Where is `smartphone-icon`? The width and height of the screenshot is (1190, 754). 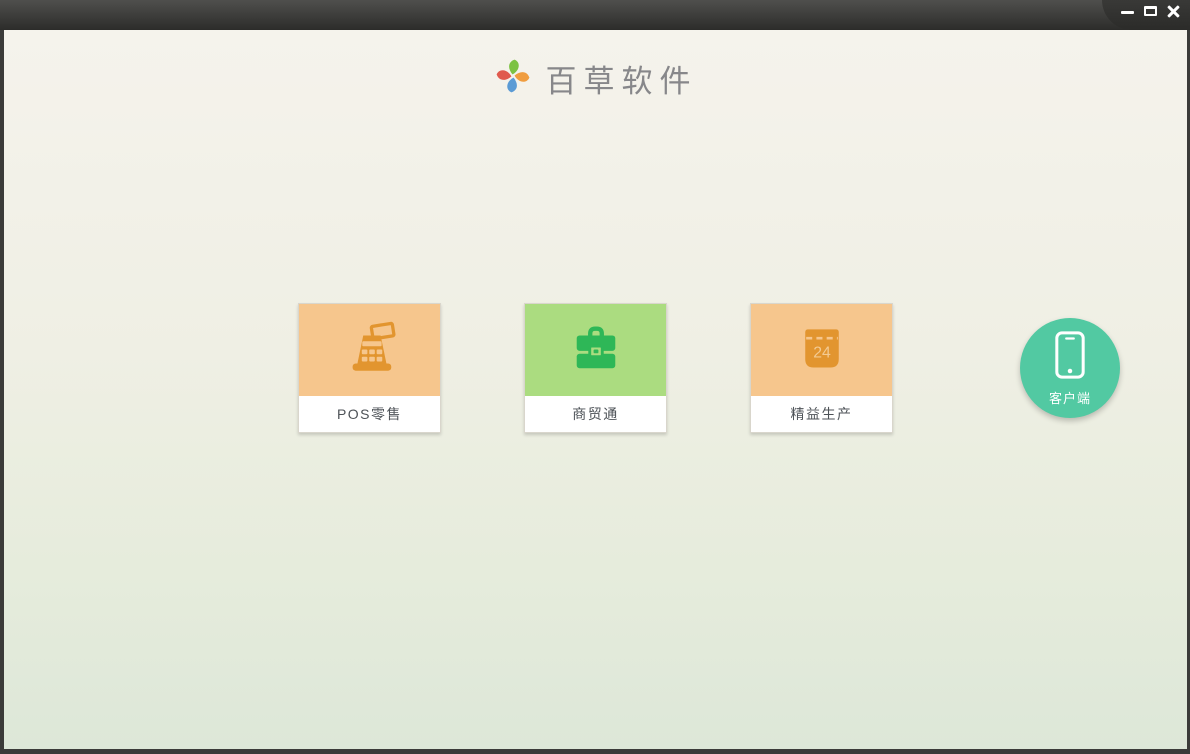 smartphone-icon is located at coordinates (1070, 357).